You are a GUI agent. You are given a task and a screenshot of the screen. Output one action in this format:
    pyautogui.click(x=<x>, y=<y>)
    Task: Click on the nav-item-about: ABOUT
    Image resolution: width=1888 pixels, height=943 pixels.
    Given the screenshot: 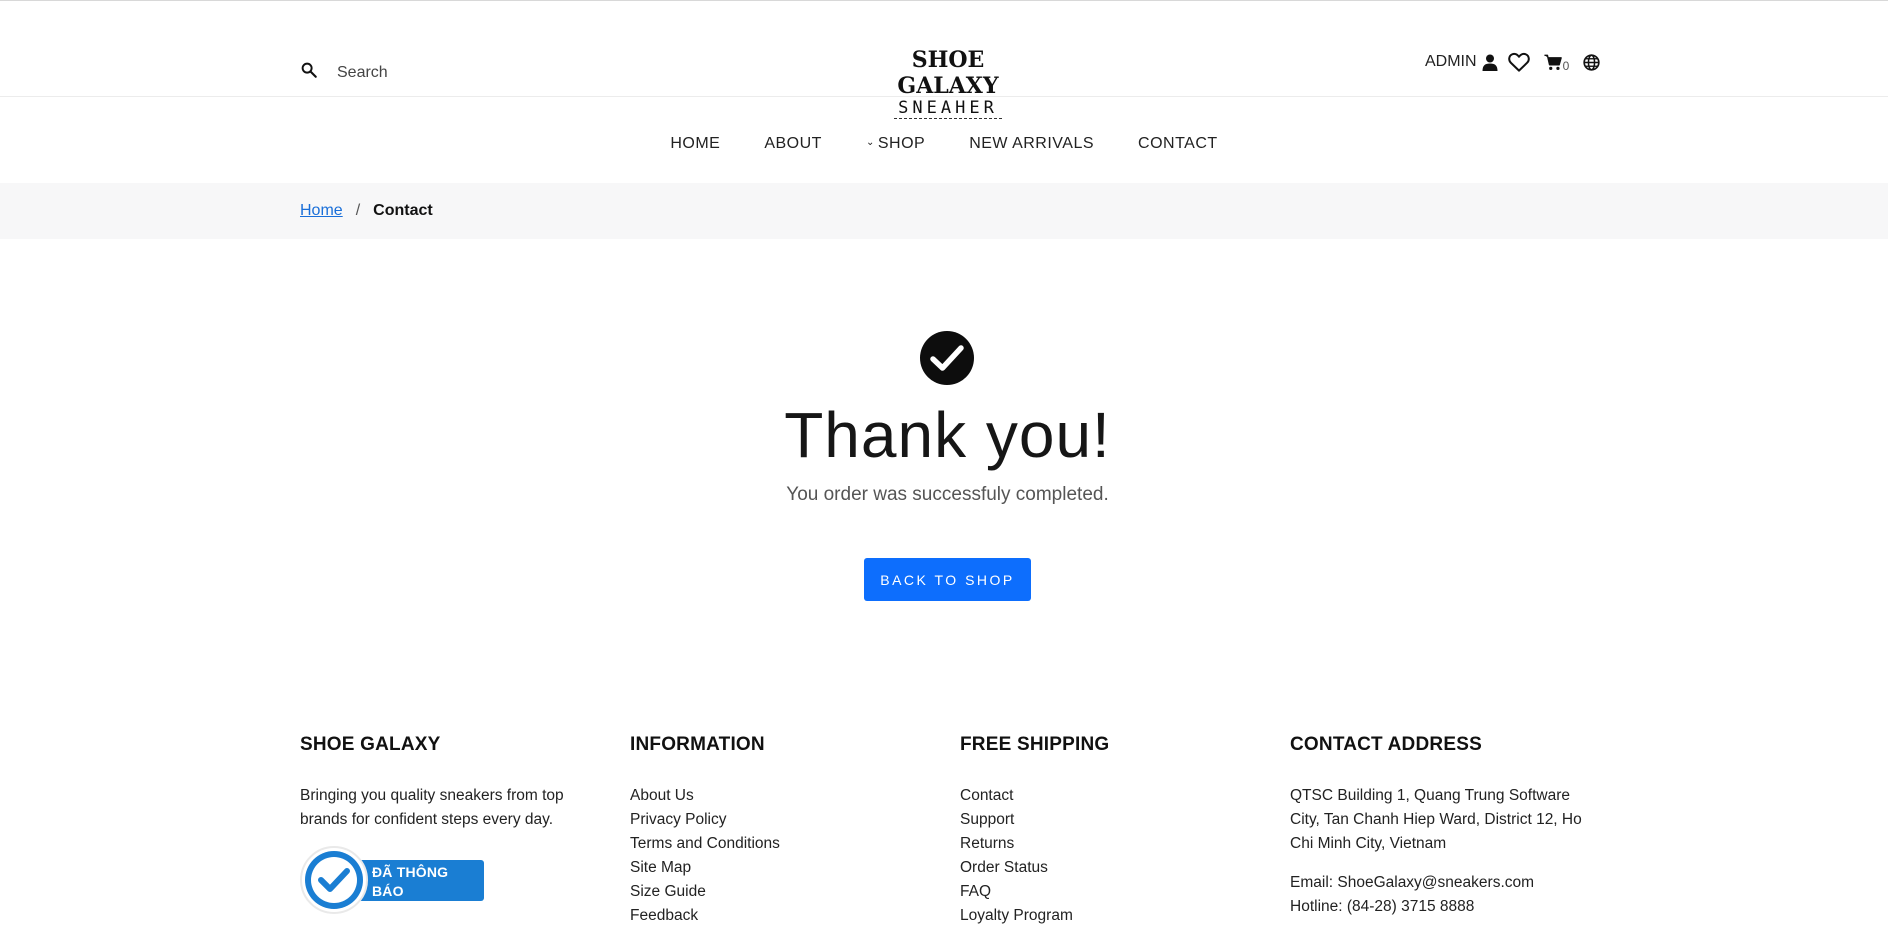 What is the action you would take?
    pyautogui.click(x=793, y=144)
    